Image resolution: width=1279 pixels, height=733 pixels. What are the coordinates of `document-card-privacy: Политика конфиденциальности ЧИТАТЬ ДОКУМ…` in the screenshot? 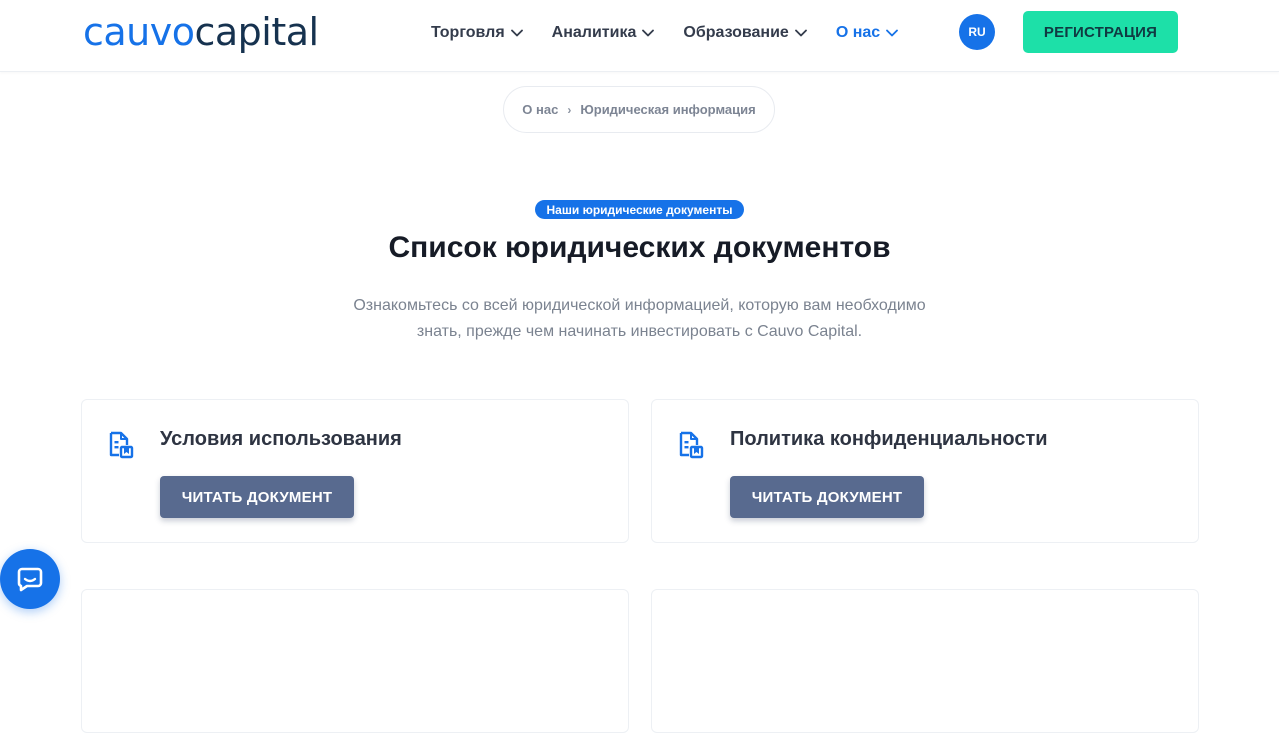 It's located at (925, 471).